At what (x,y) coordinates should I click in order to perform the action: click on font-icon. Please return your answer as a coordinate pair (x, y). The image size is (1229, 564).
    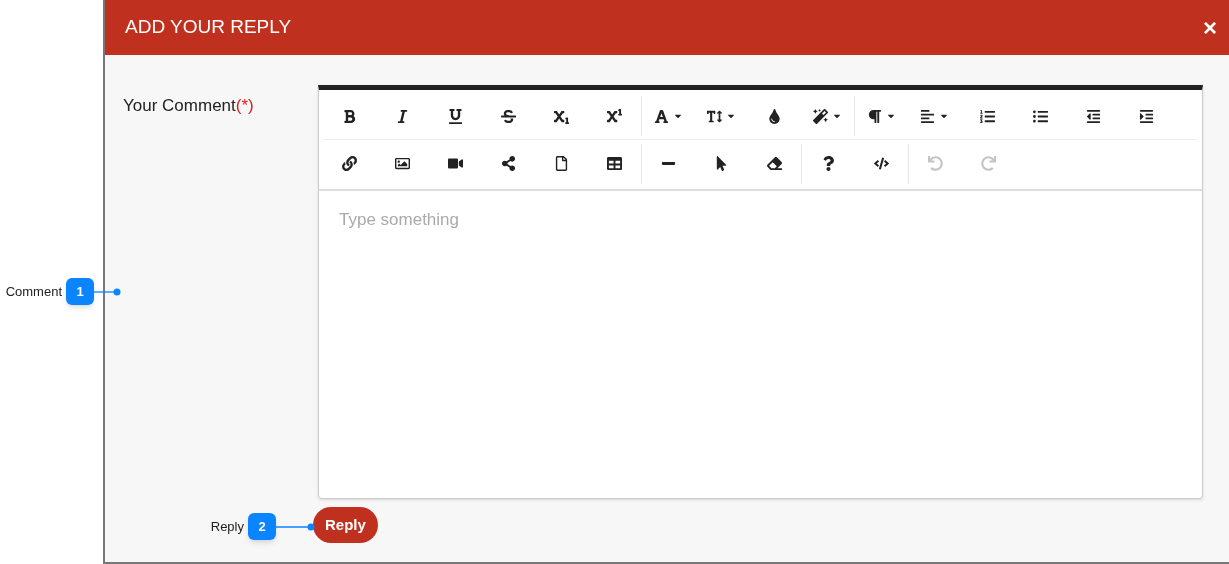
    Looking at the image, I should click on (661, 116).